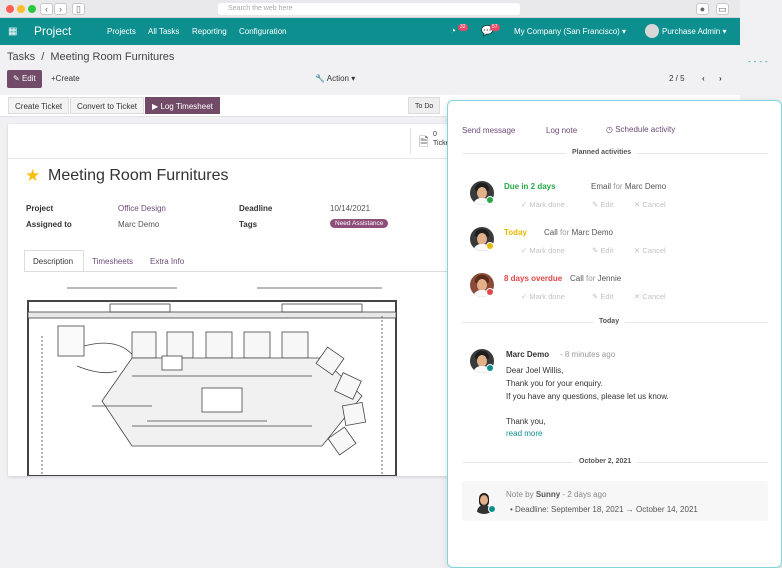 The height and width of the screenshot is (568, 782). Describe the element at coordinates (629, 509) in the screenshot. I see `arrow-icon: →` at that location.